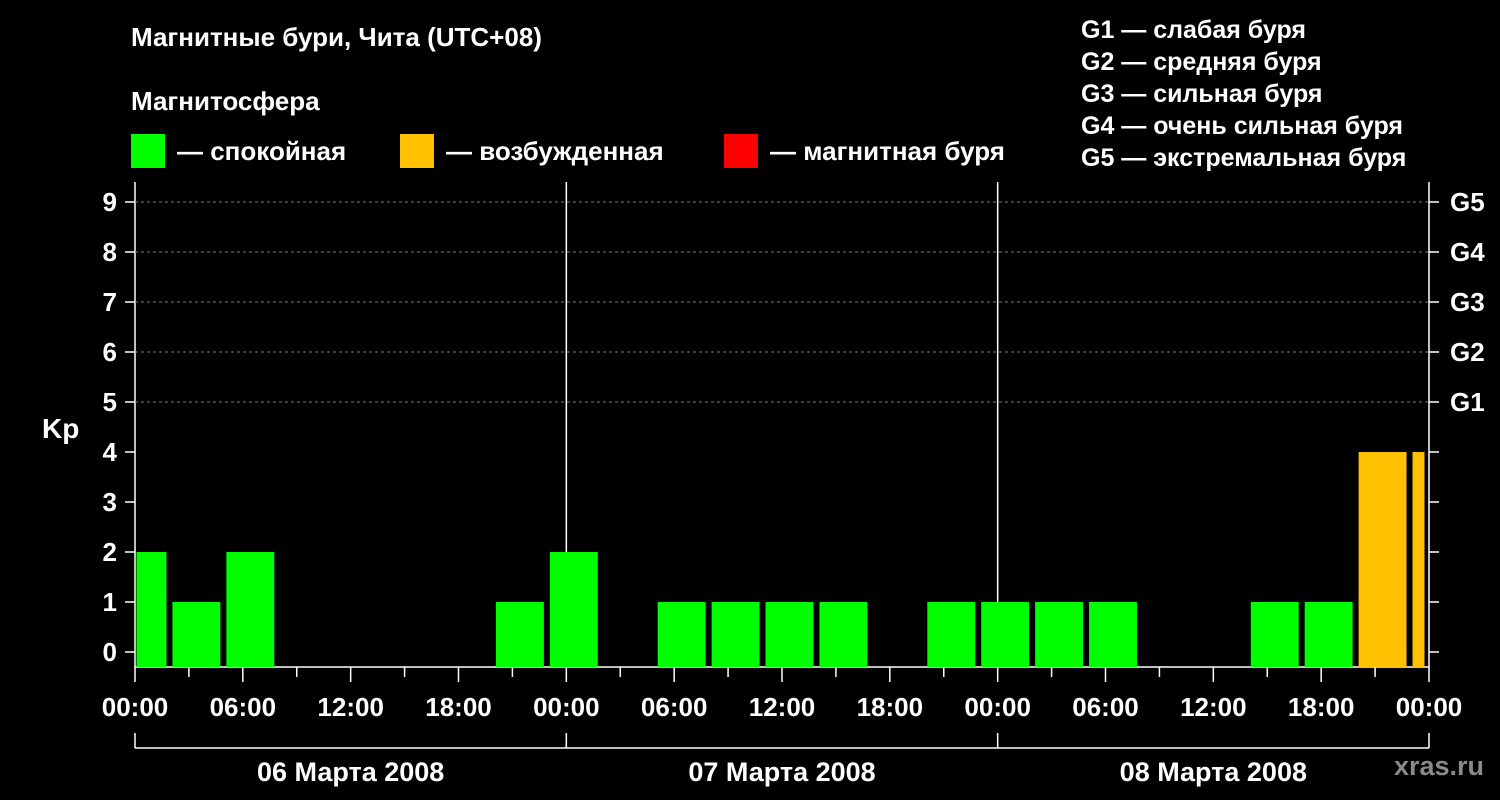 Image resolution: width=1500 pixels, height=800 pixels. I want to click on g-level-label: G3, so click(1467, 302).